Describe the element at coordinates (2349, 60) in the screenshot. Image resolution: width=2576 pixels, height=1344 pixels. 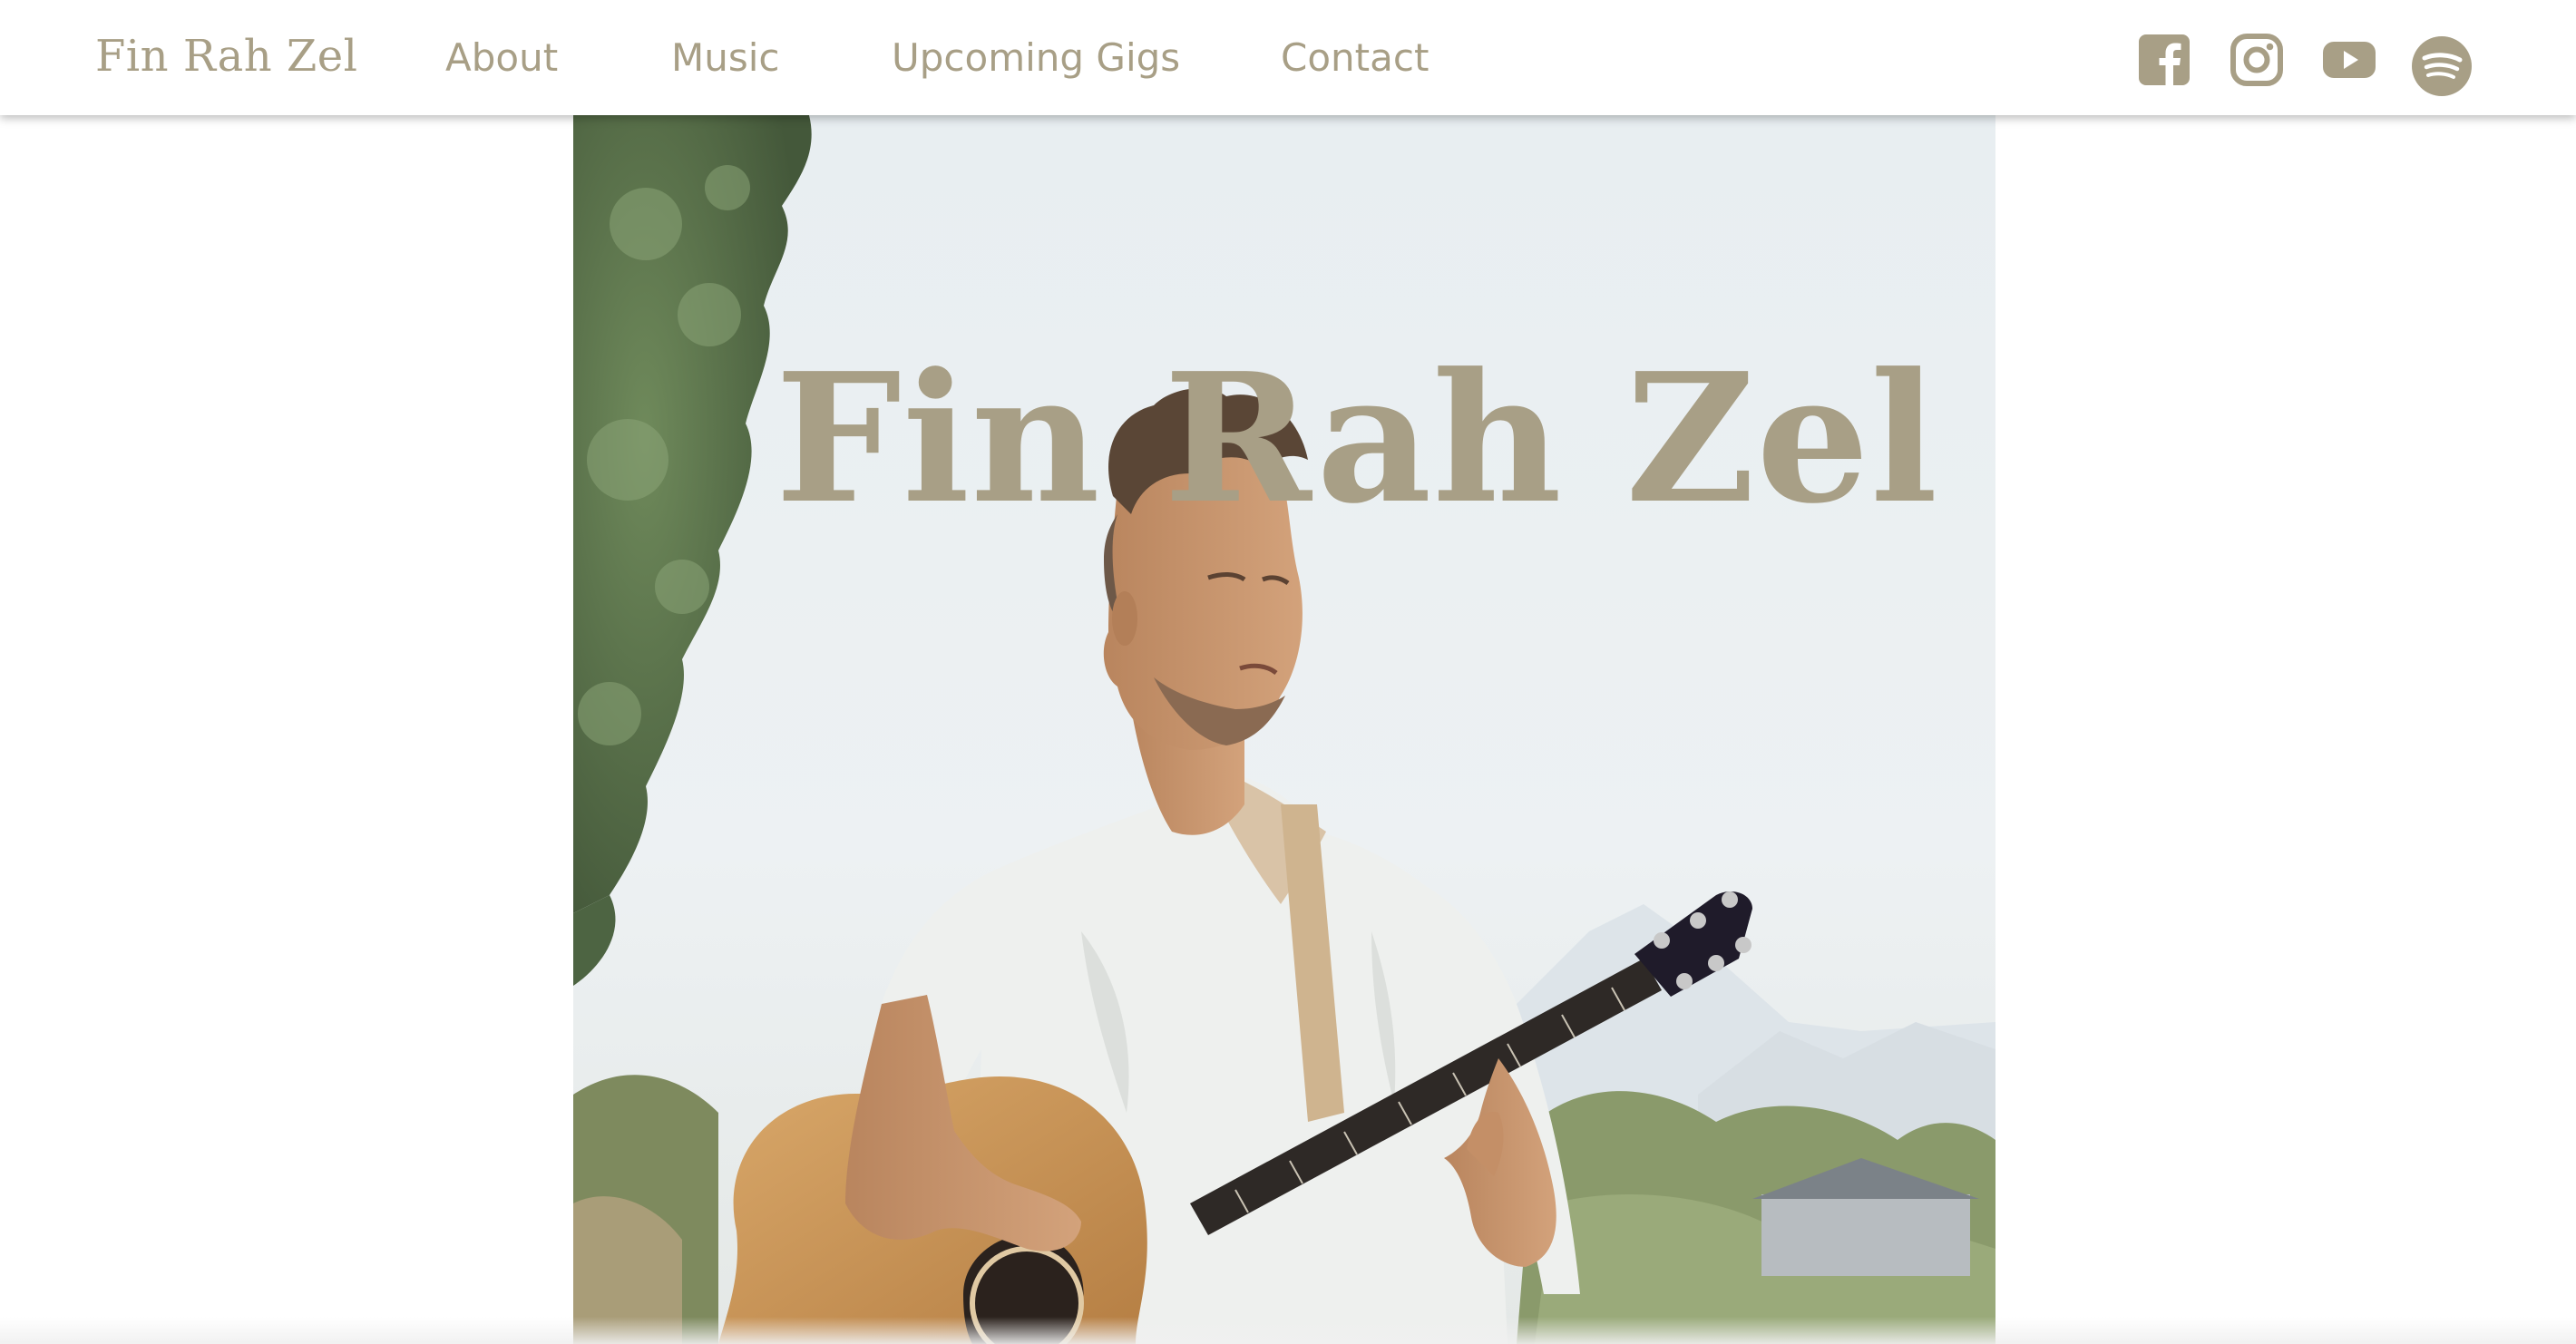
I see `youtube-icon` at that location.